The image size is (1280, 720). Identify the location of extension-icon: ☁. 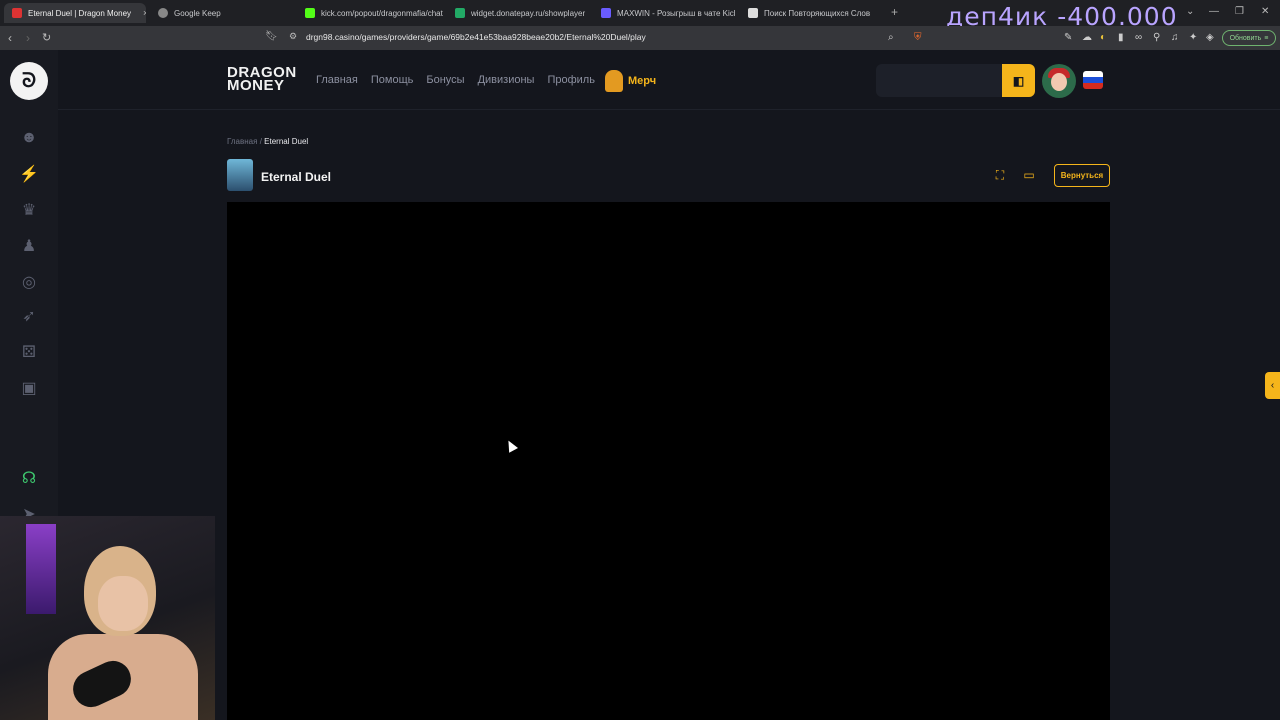
(1087, 37).